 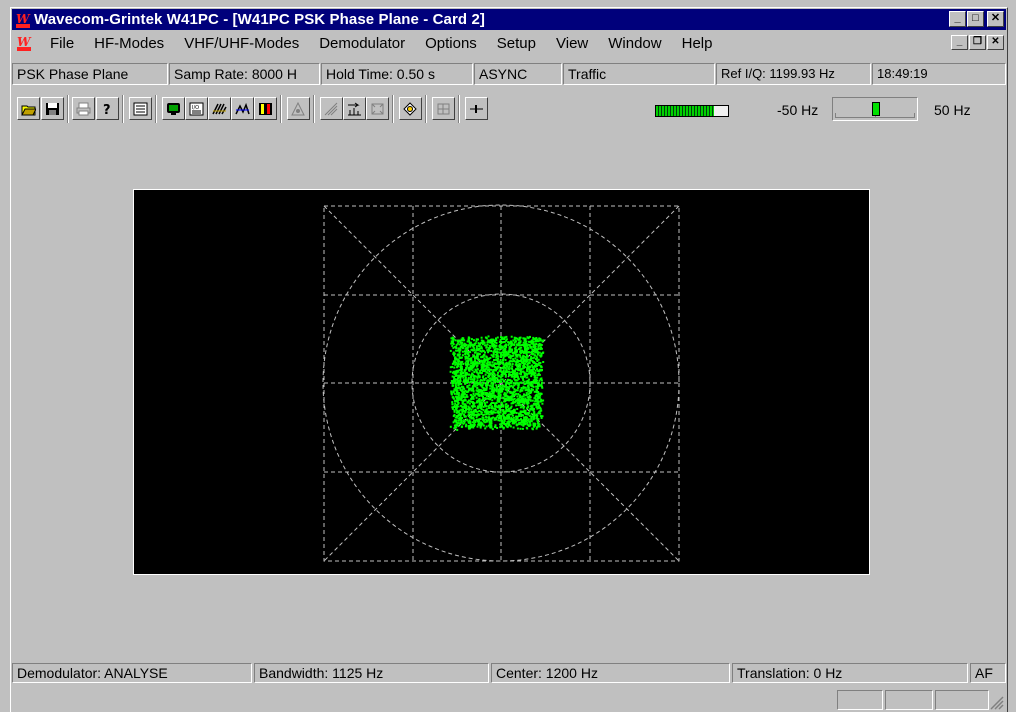 I want to click on mdi-minimize-button: _, so click(x=959, y=42).